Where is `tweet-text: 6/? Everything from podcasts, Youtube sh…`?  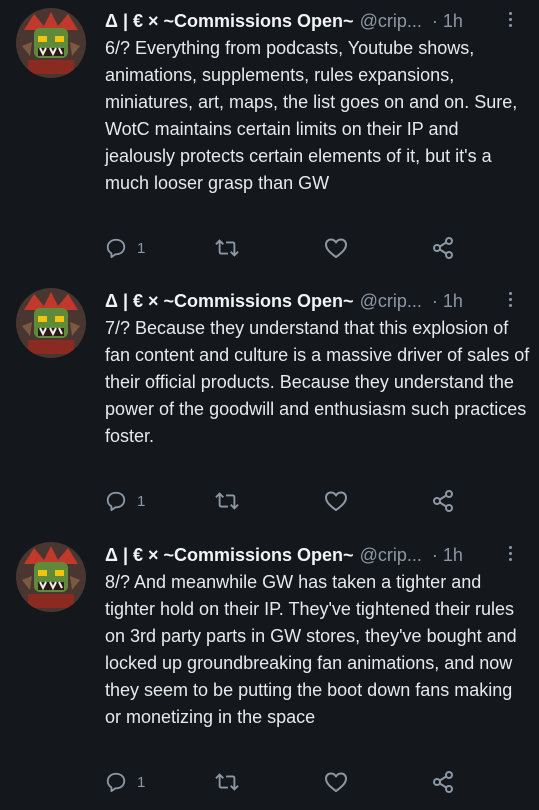
tweet-text: 6/? Everything from podcasts, Youtube sh… is located at coordinates (311, 115).